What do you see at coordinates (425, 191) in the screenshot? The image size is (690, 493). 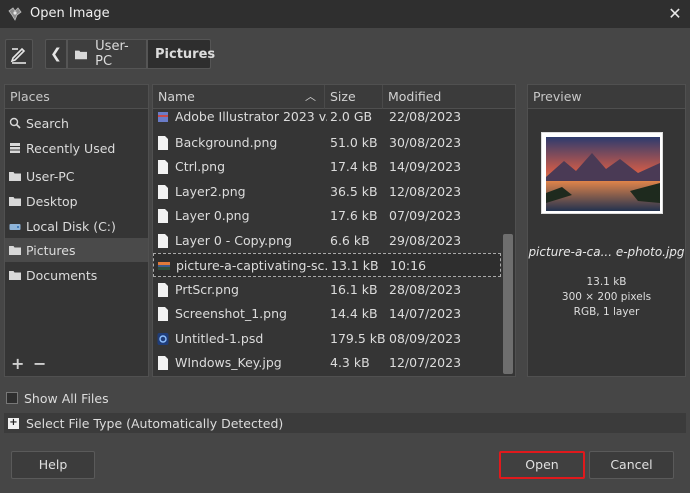 I see `file-modified: 12/08/2023` at bounding box center [425, 191].